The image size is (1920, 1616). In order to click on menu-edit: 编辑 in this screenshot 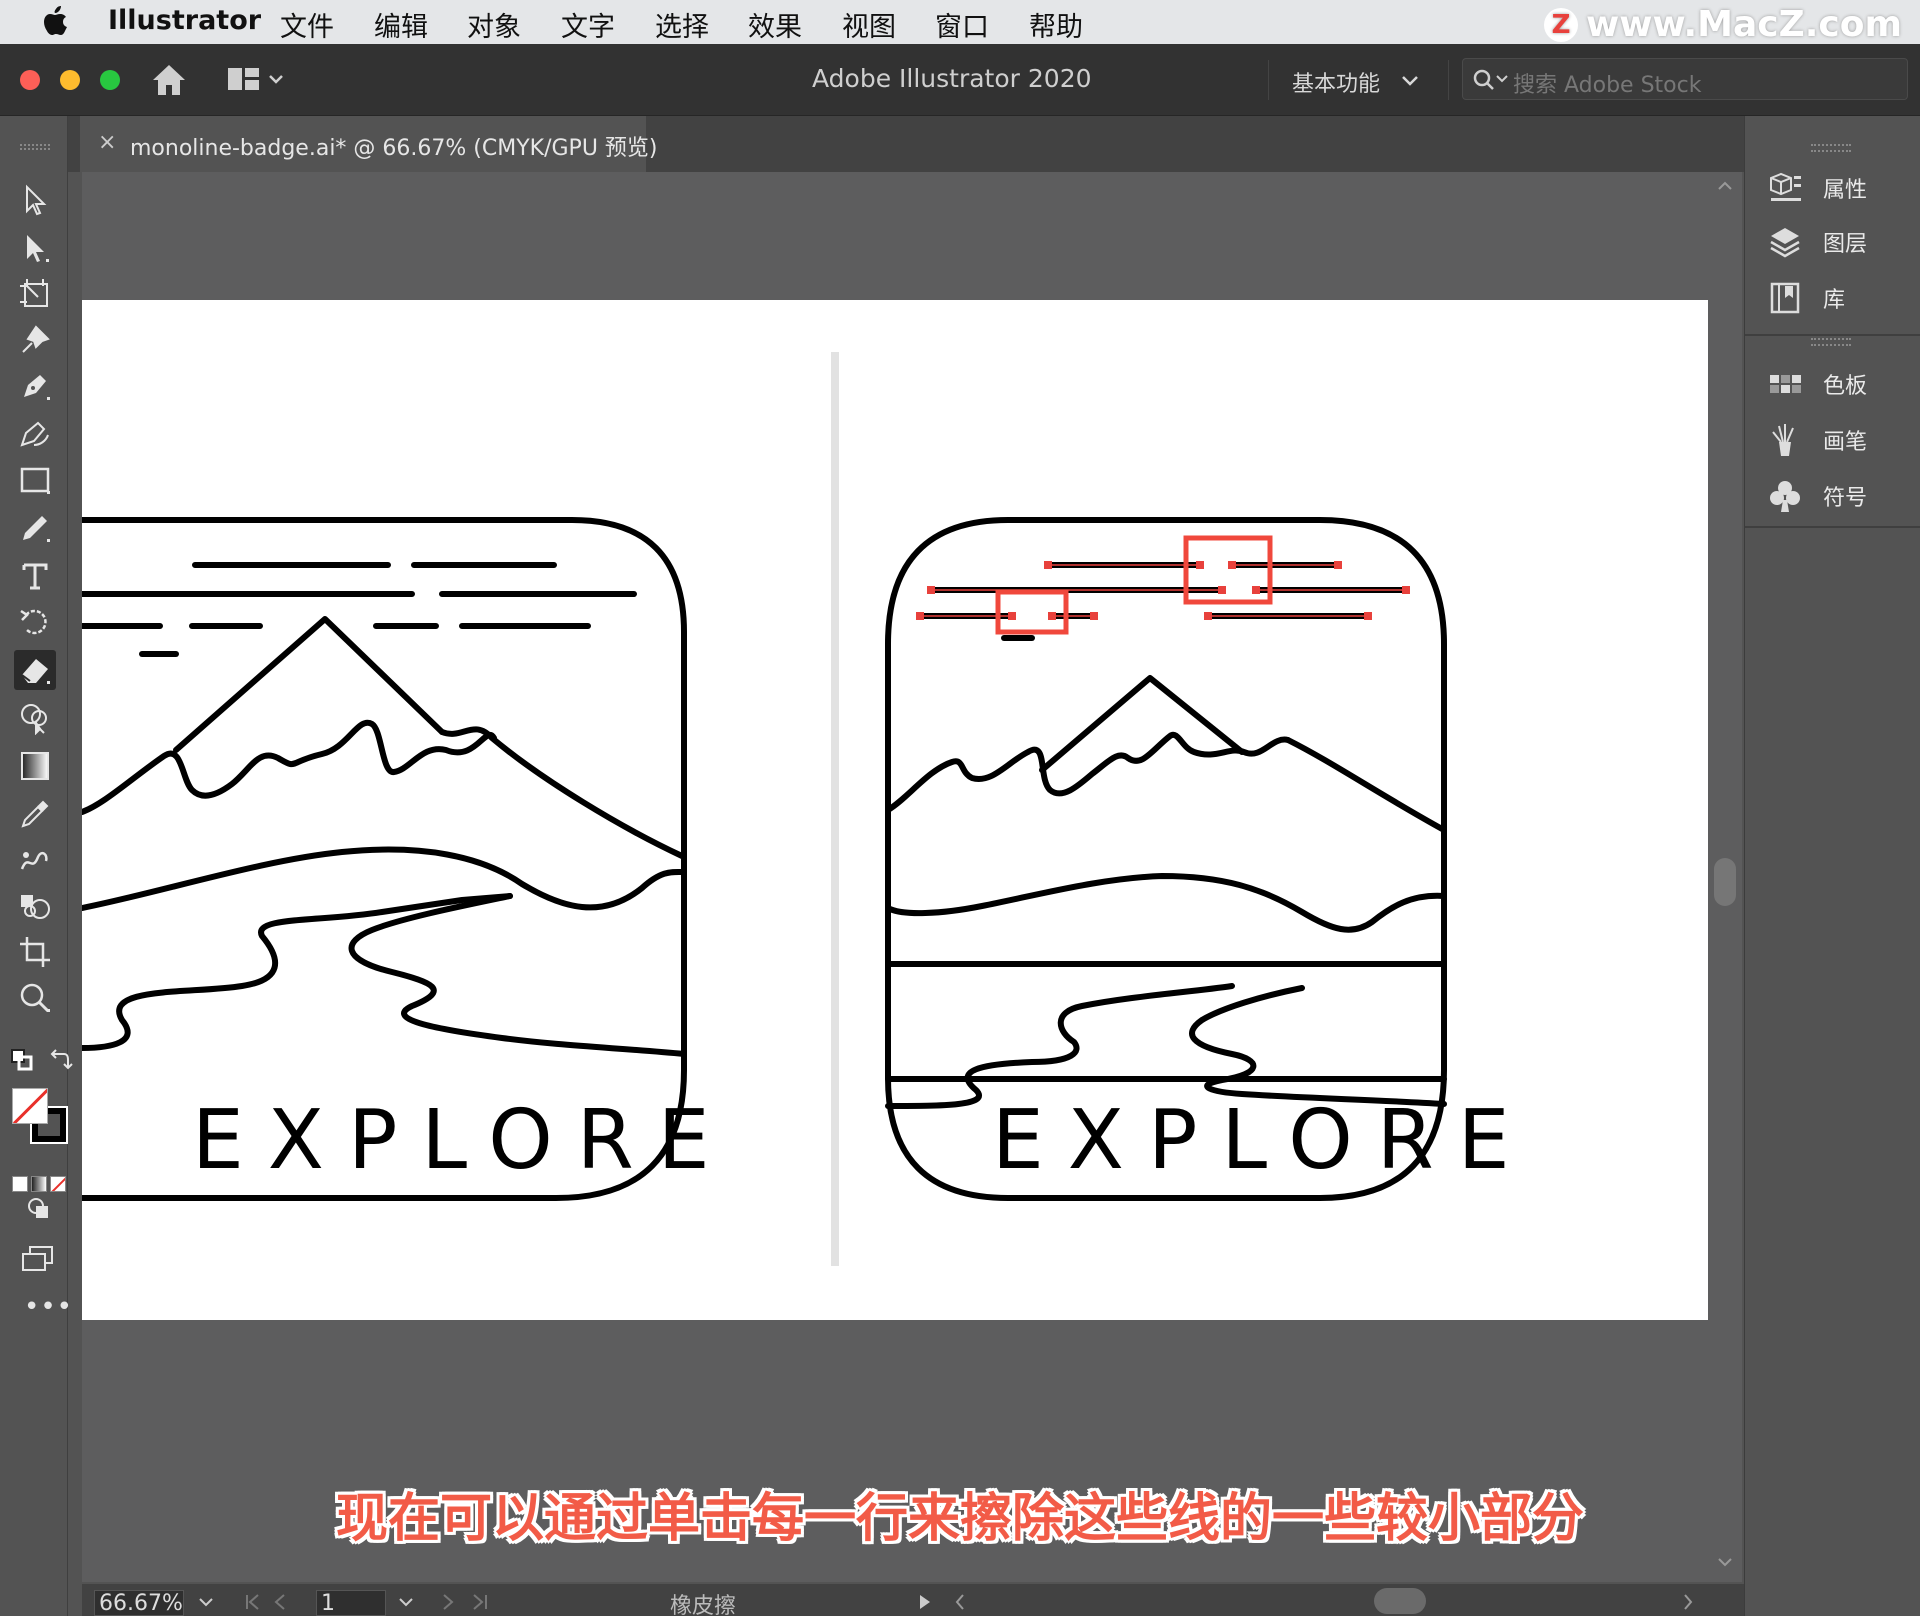, I will do `click(401, 24)`.